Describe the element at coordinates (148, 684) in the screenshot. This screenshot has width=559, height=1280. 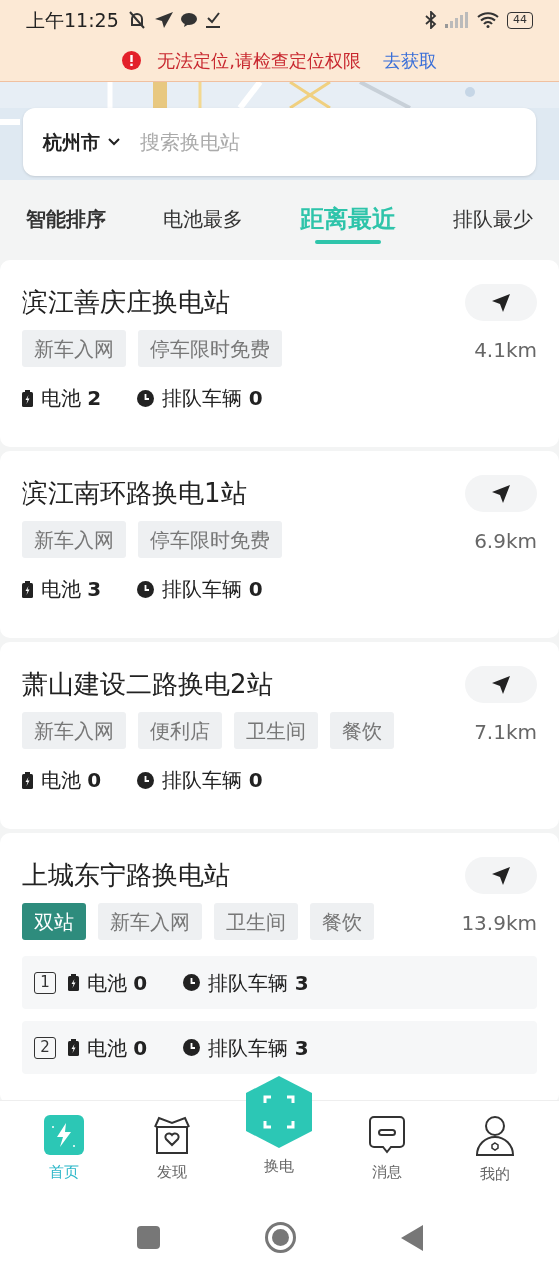
I see `station-name: 萧山建设二路换电2站` at that location.